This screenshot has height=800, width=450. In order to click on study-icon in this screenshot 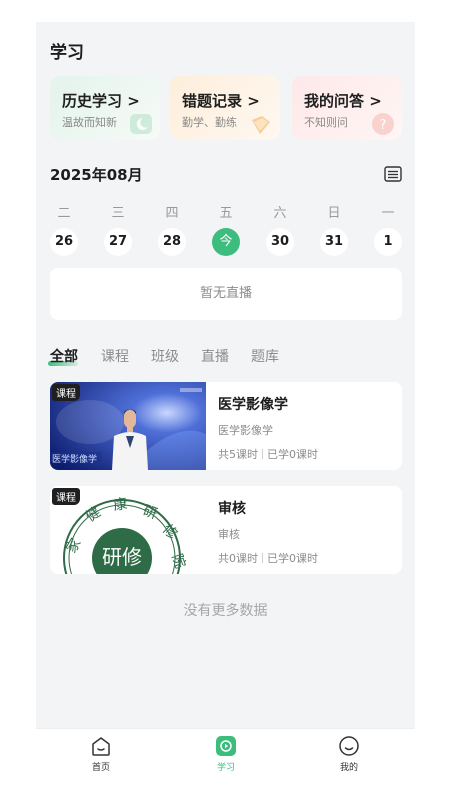, I will do `click(226, 746)`.